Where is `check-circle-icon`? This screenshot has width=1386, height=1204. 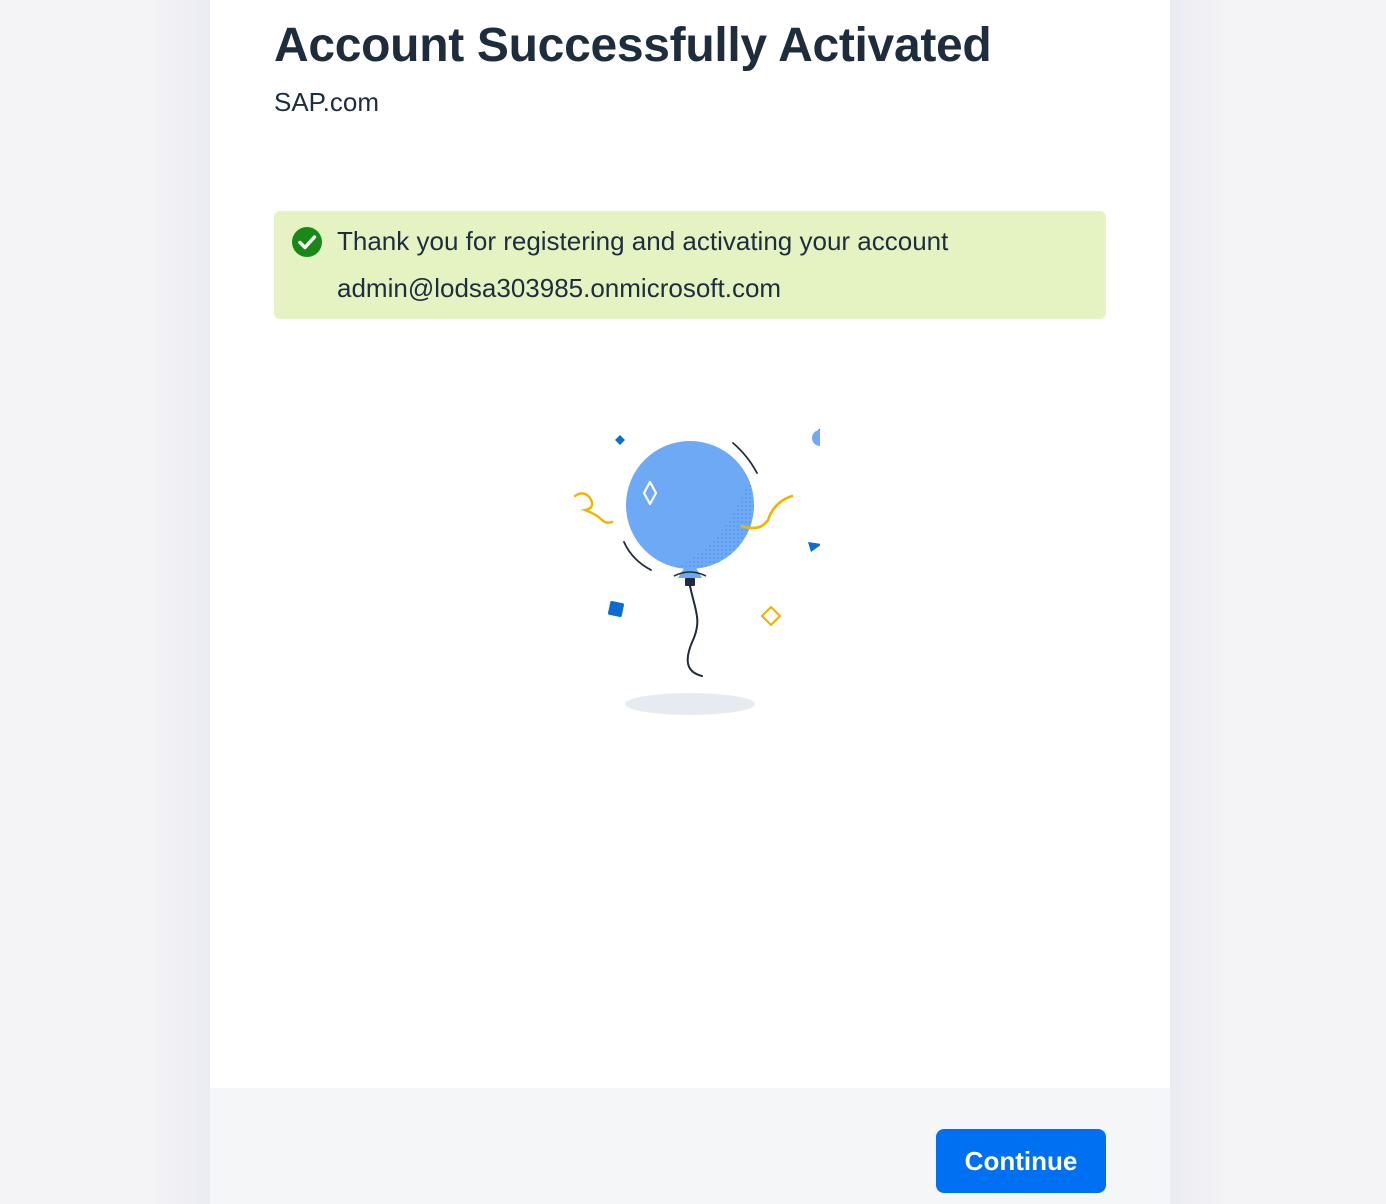 check-circle-icon is located at coordinates (307, 242).